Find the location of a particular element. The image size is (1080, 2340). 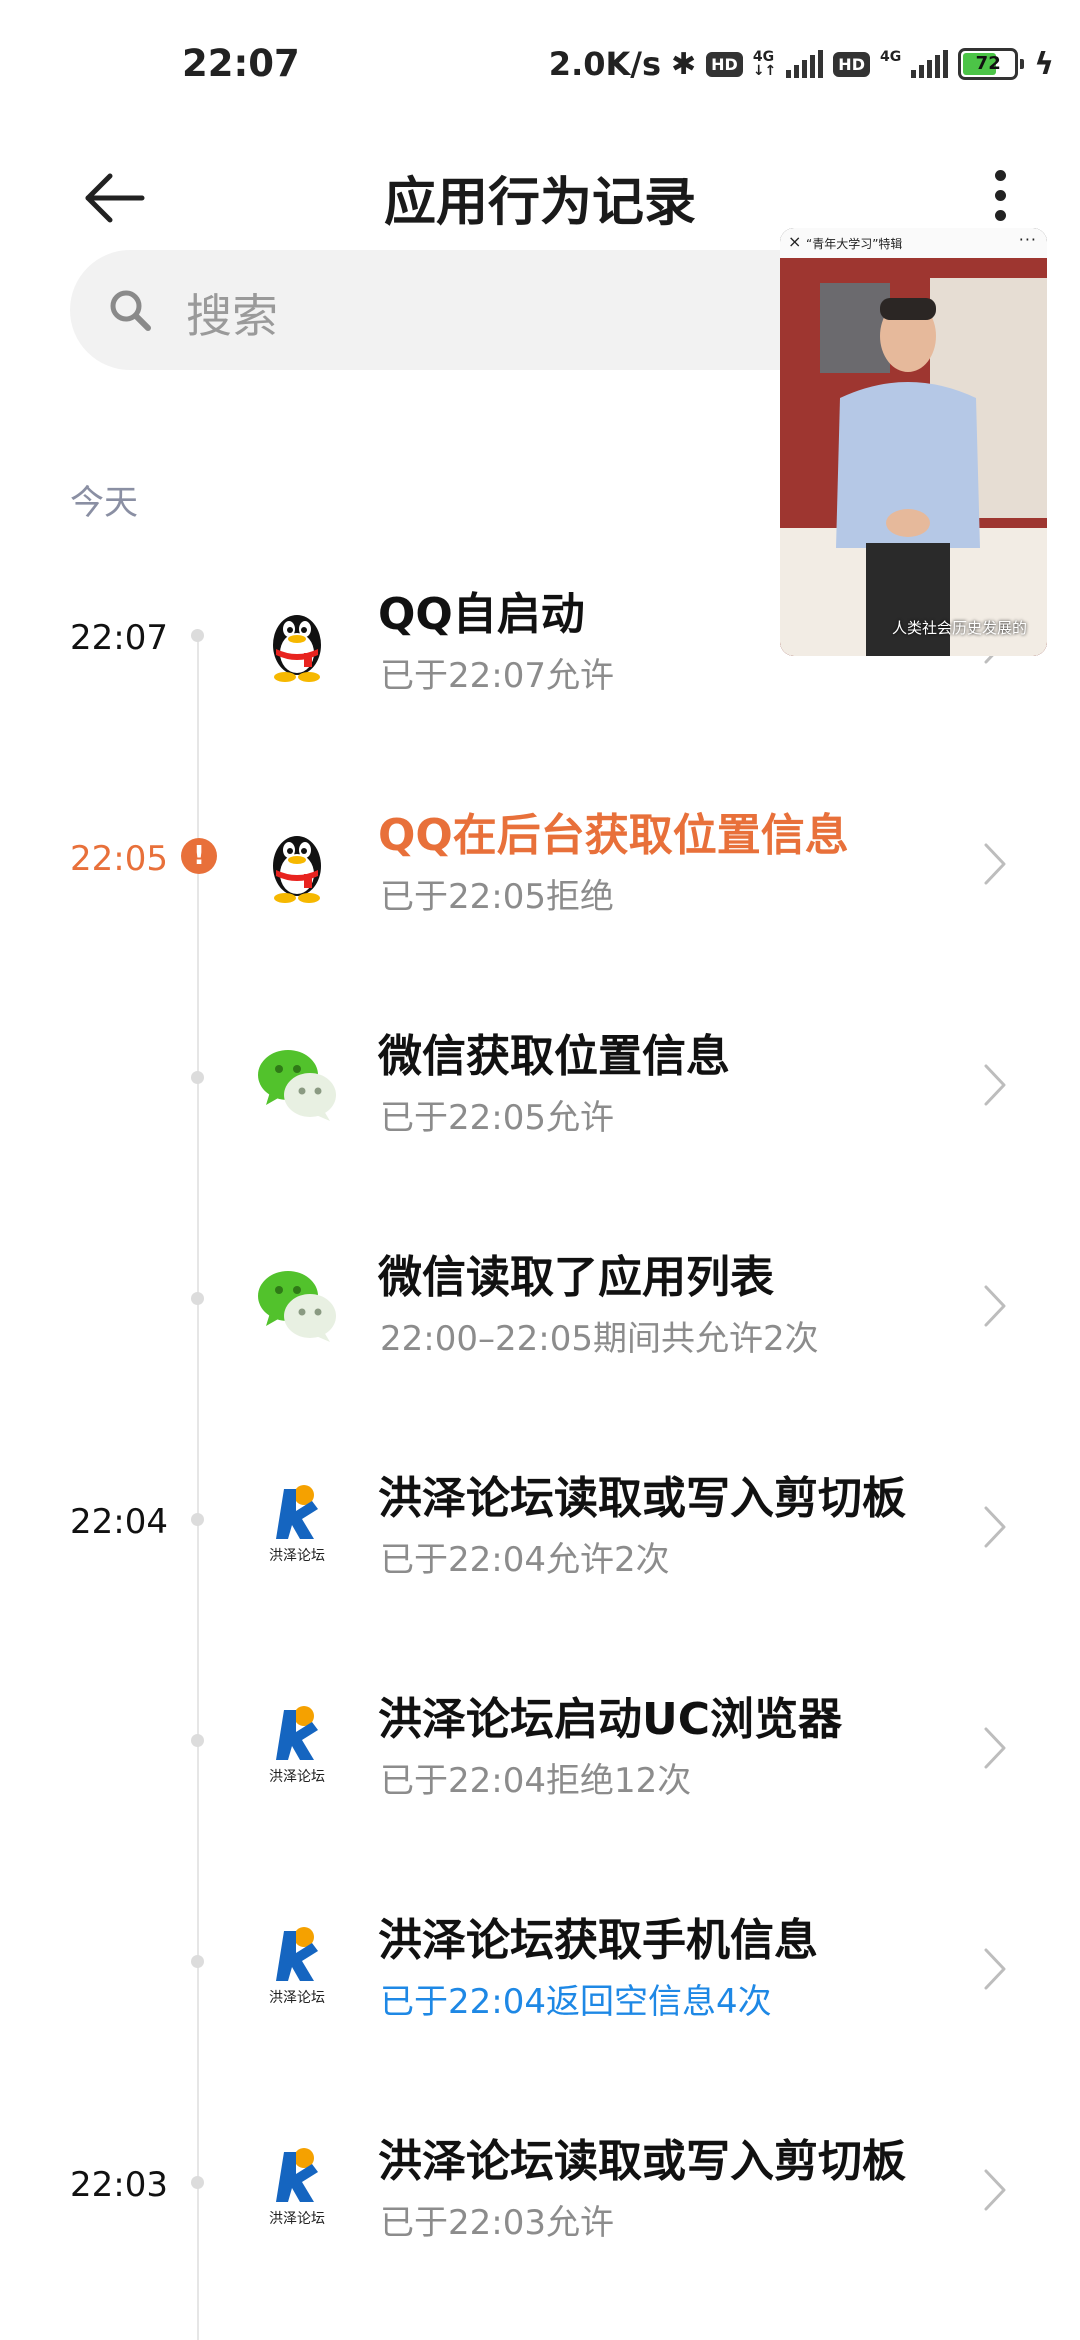

close-icon: × is located at coordinates (794, 242).